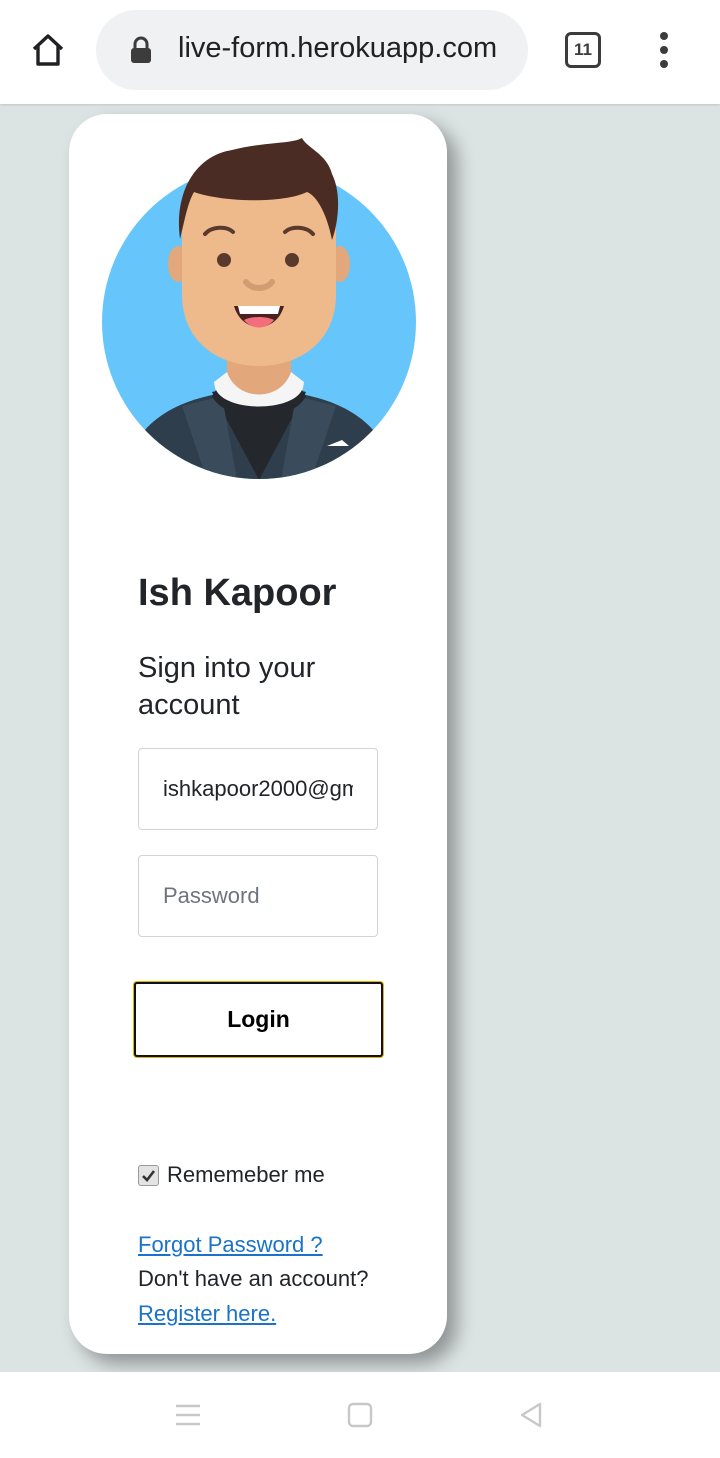 This screenshot has height=1458, width=720. What do you see at coordinates (253, 1278) in the screenshot?
I see `no-account-text: Don't have an account?` at bounding box center [253, 1278].